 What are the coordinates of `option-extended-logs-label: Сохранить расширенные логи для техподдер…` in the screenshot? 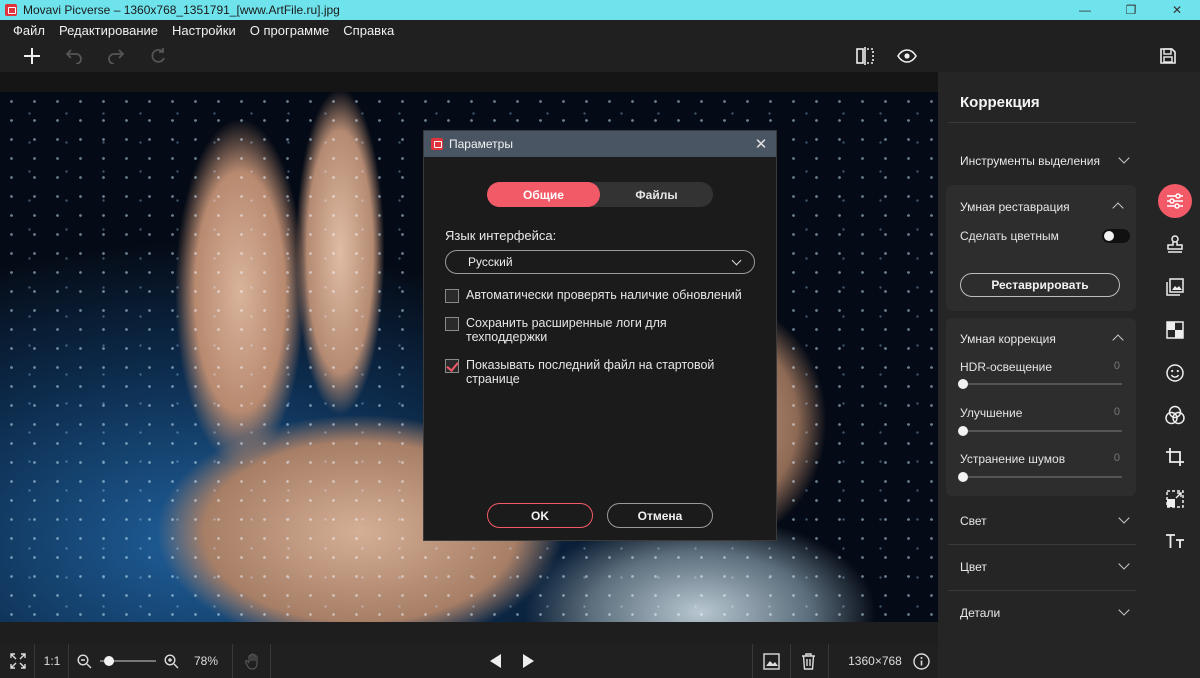 It's located at (566, 330).